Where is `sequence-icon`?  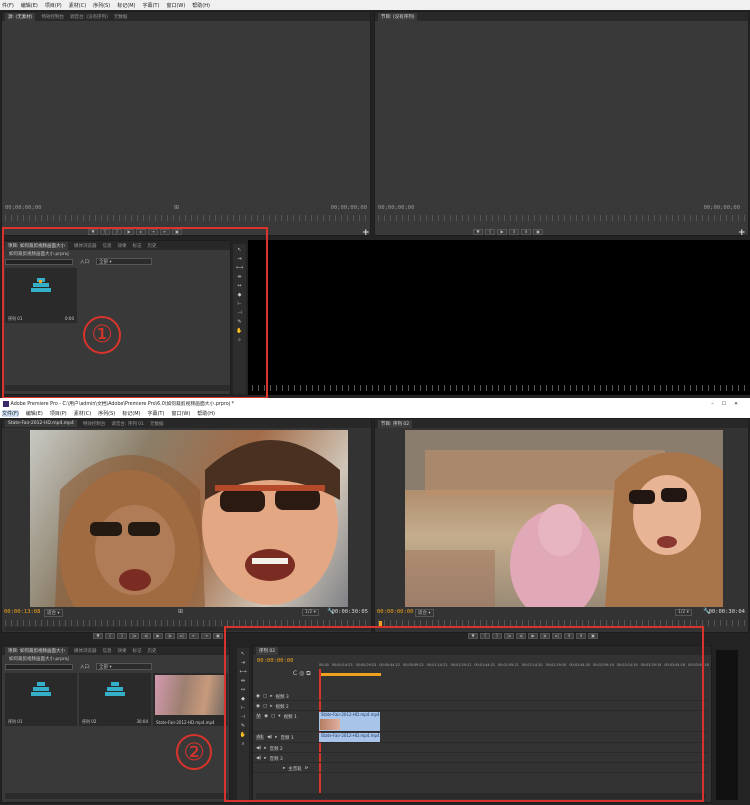
sequence-icon is located at coordinates (41, 691).